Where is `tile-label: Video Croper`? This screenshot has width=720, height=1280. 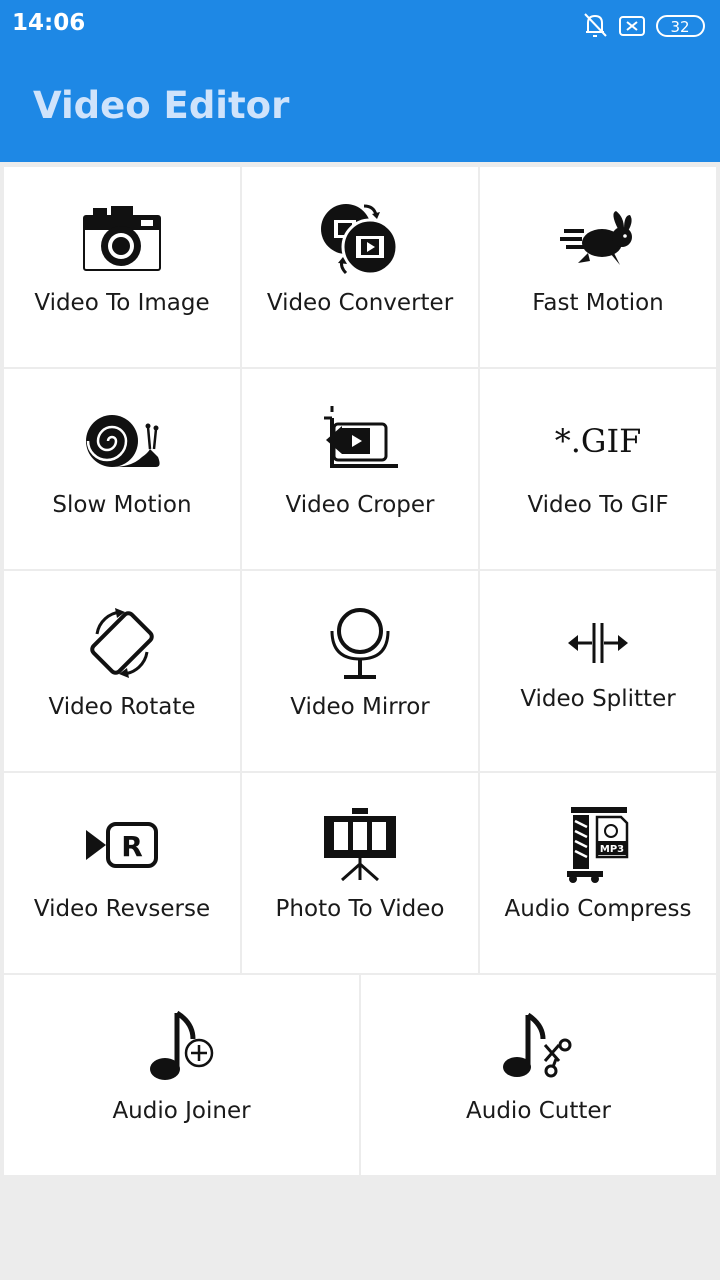 tile-label: Video Croper is located at coordinates (360, 505).